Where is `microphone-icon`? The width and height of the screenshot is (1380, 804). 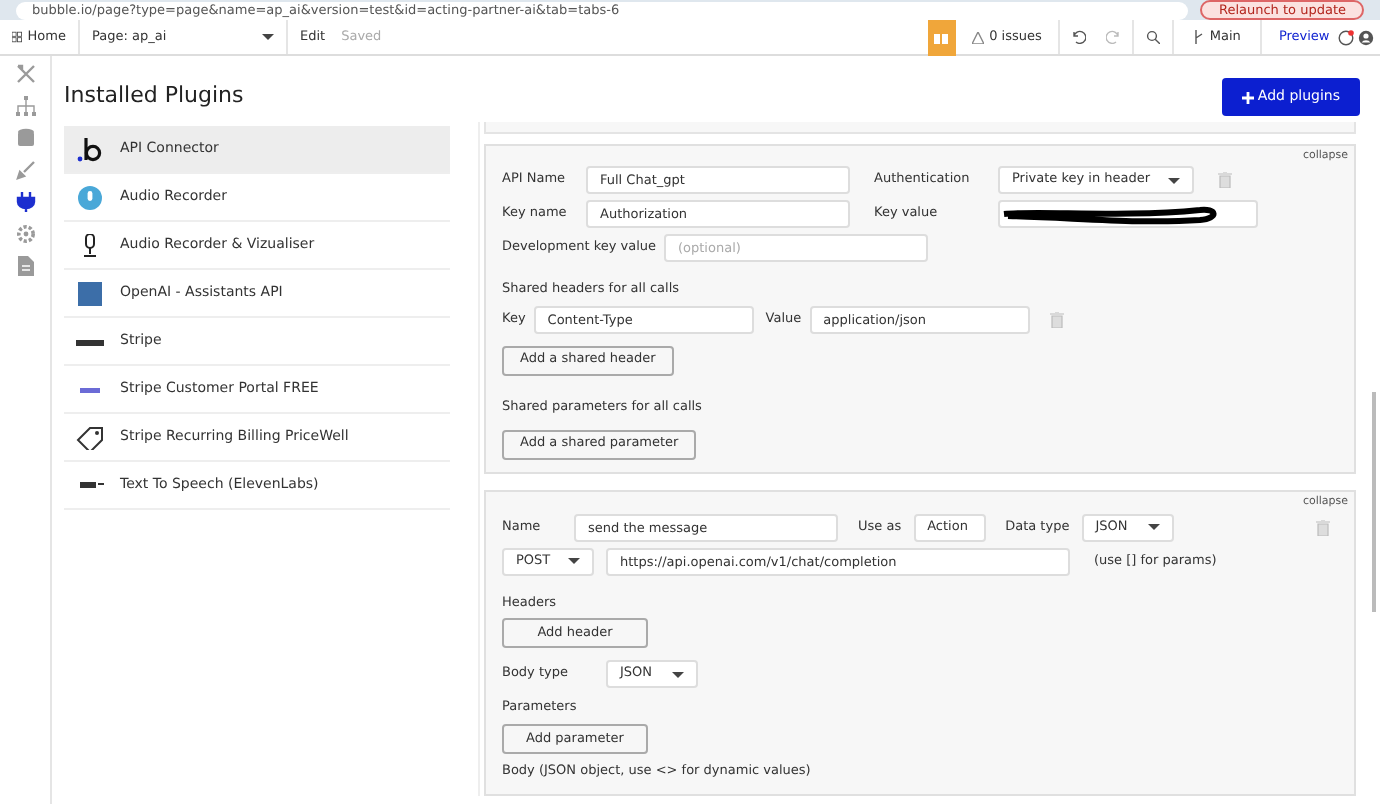 microphone-icon is located at coordinates (90, 197).